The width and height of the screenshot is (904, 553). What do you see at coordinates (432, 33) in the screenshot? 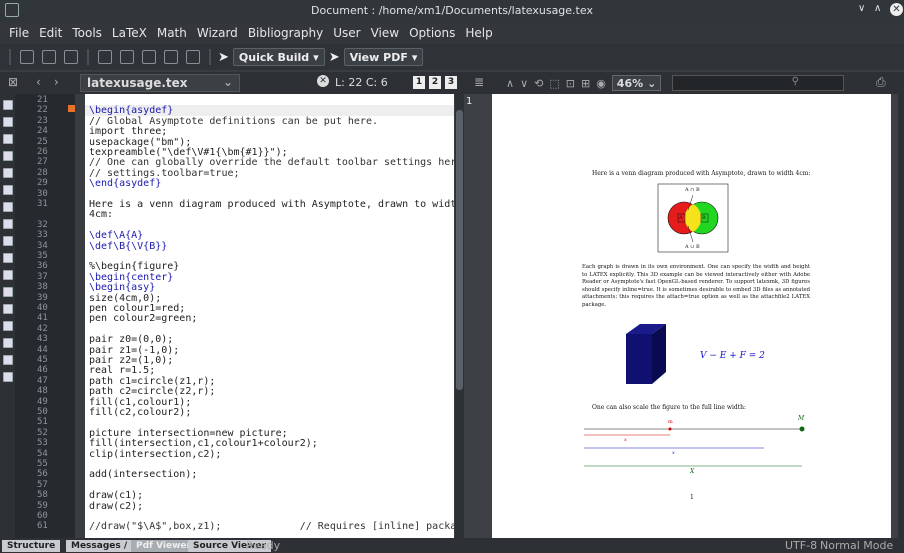
I see `menu-options: Options` at bounding box center [432, 33].